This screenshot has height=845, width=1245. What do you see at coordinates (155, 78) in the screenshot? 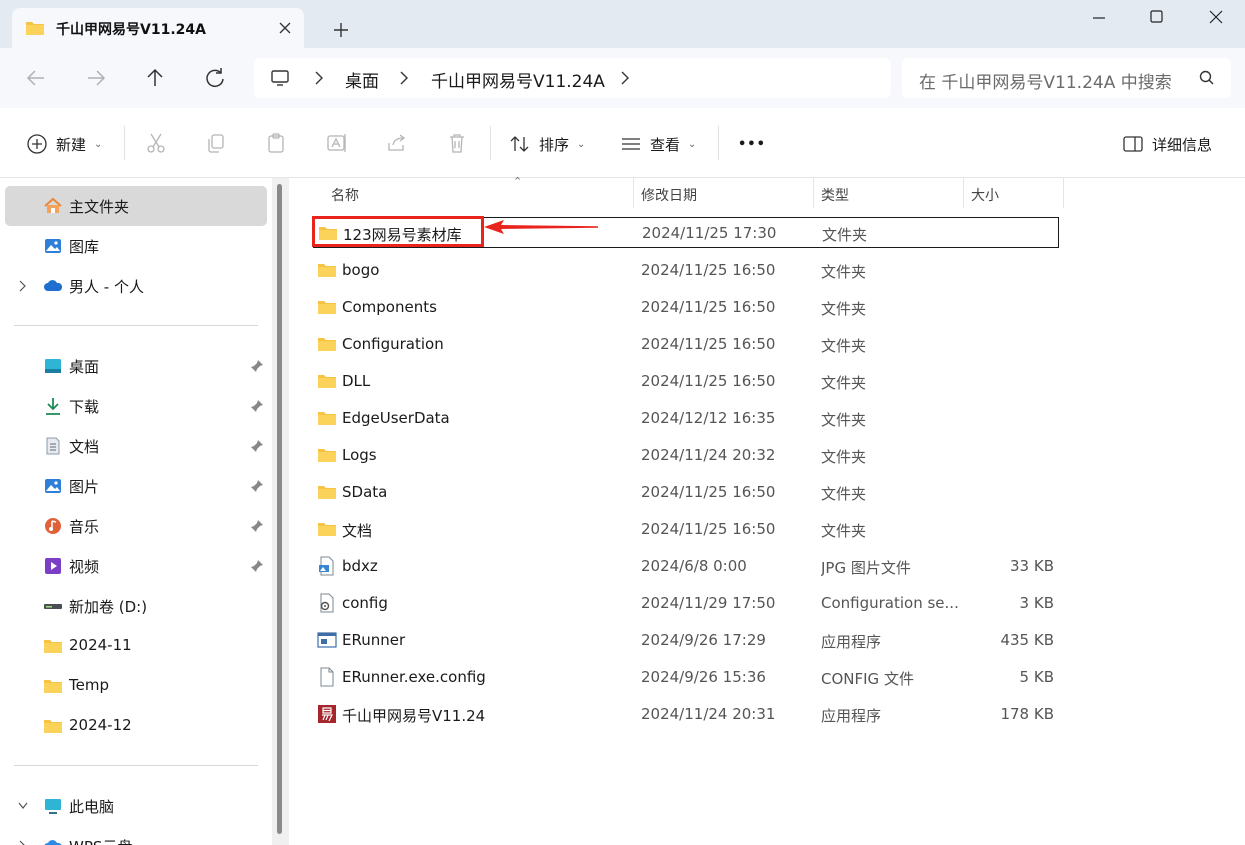
I see `up-arrow-icon` at bounding box center [155, 78].